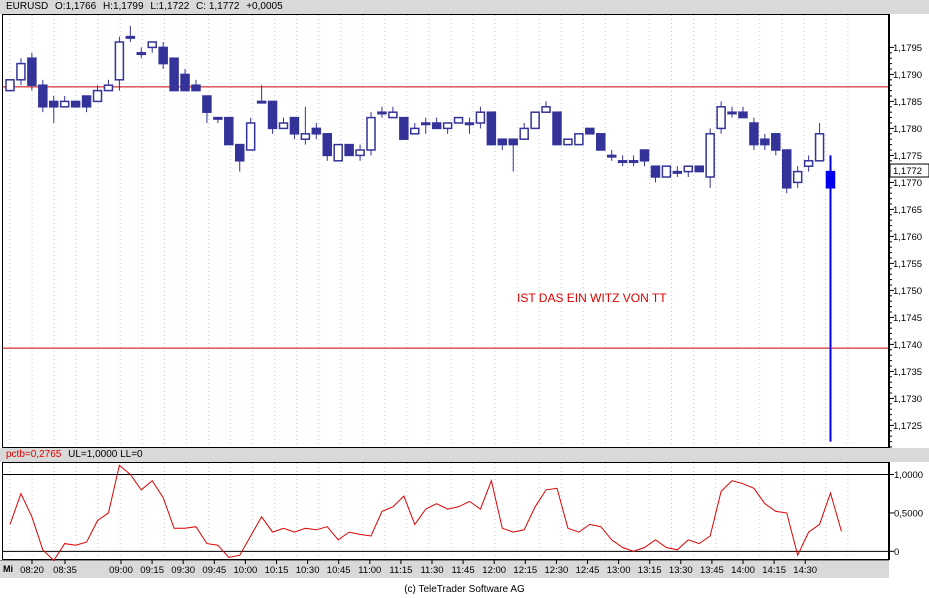 The height and width of the screenshot is (598, 929). Describe the element at coordinates (369, 570) in the screenshot. I see `time-tick-label: 11:00` at that location.